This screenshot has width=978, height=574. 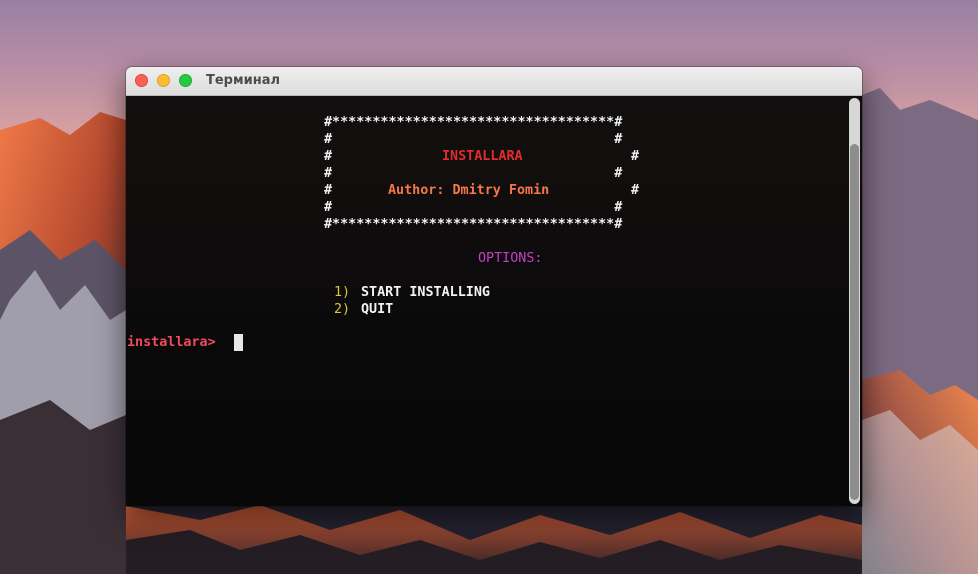 I want to click on minimize-button, so click(x=163, y=80).